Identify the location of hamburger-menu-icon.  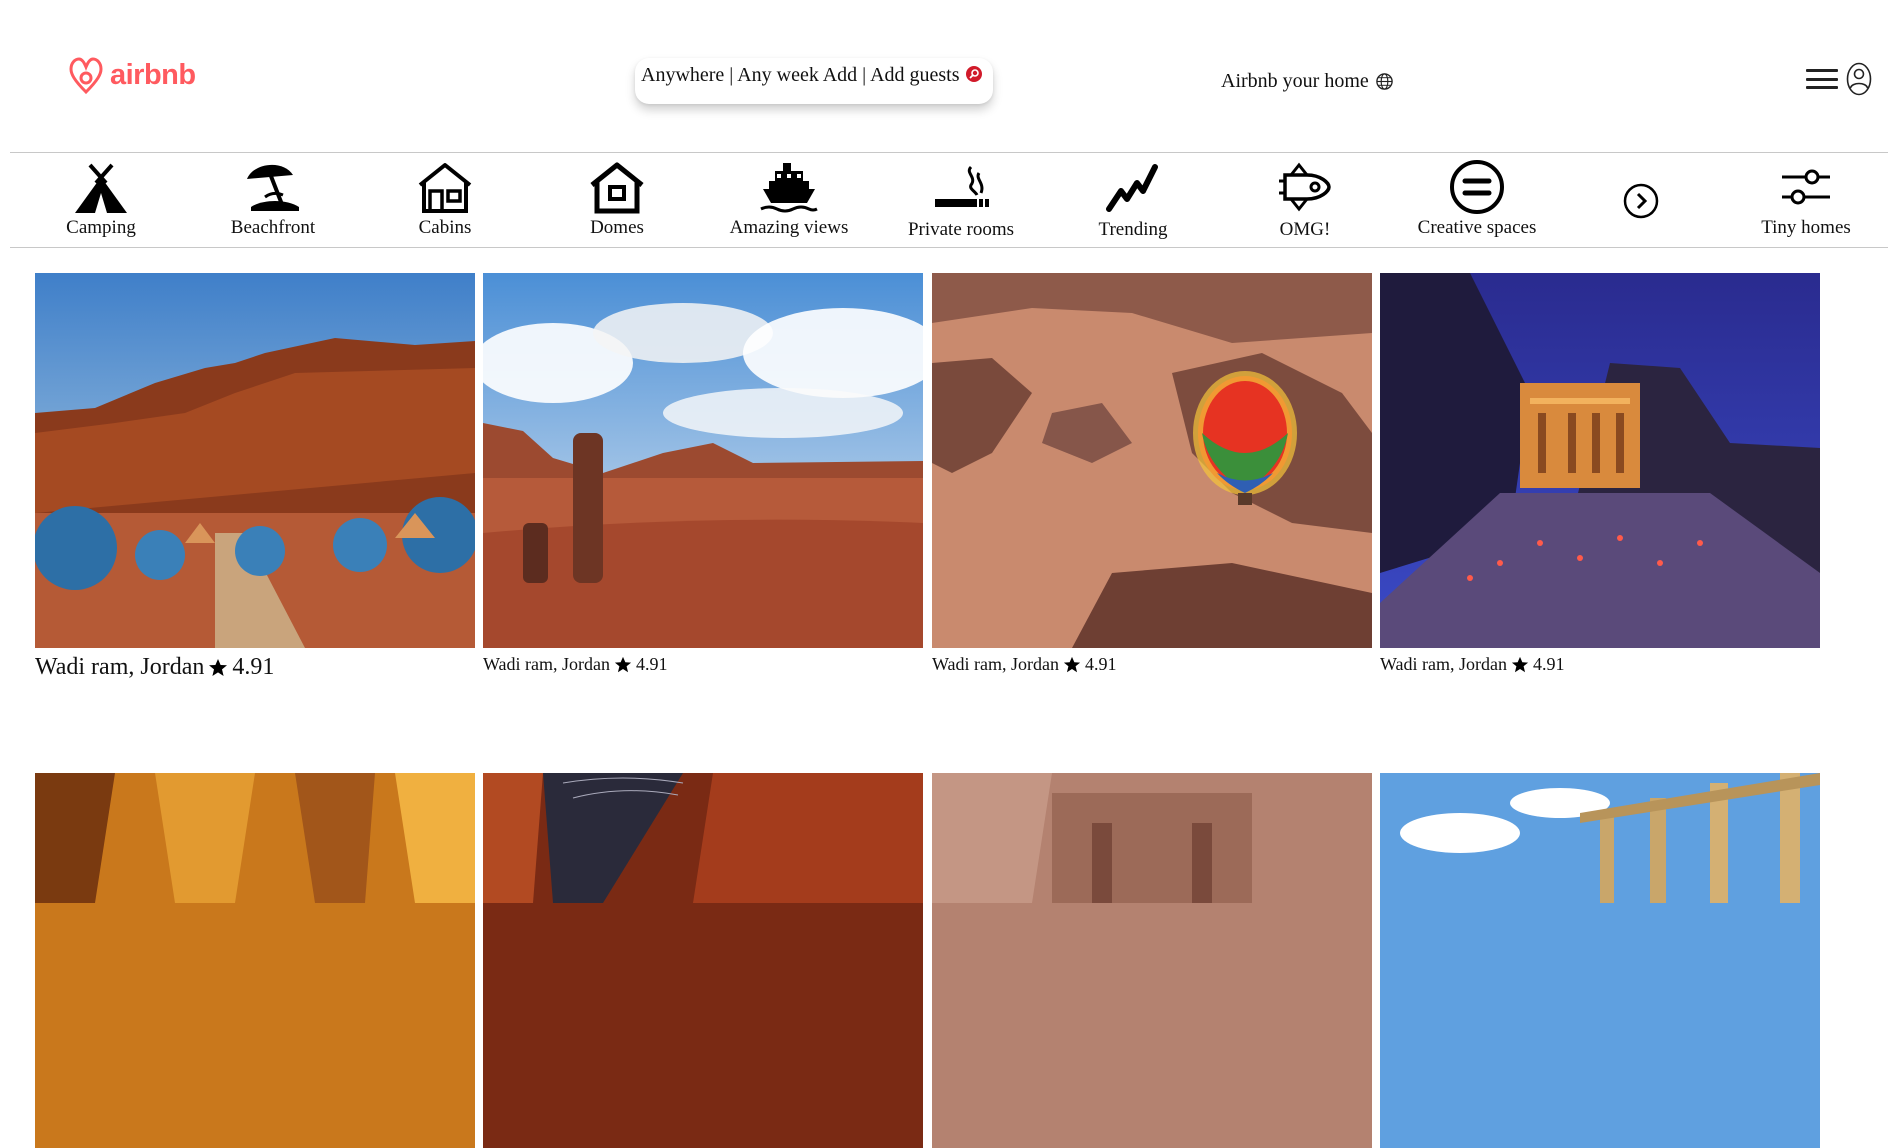
(1822, 79).